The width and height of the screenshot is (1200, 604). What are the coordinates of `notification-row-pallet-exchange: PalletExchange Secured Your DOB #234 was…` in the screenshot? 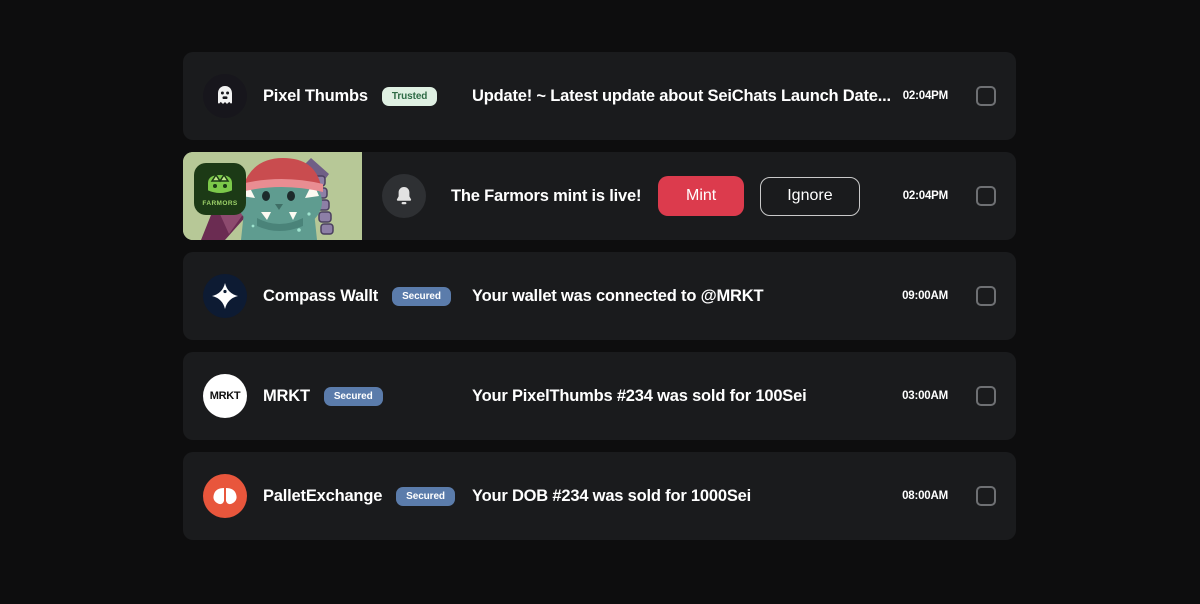 It's located at (599, 496).